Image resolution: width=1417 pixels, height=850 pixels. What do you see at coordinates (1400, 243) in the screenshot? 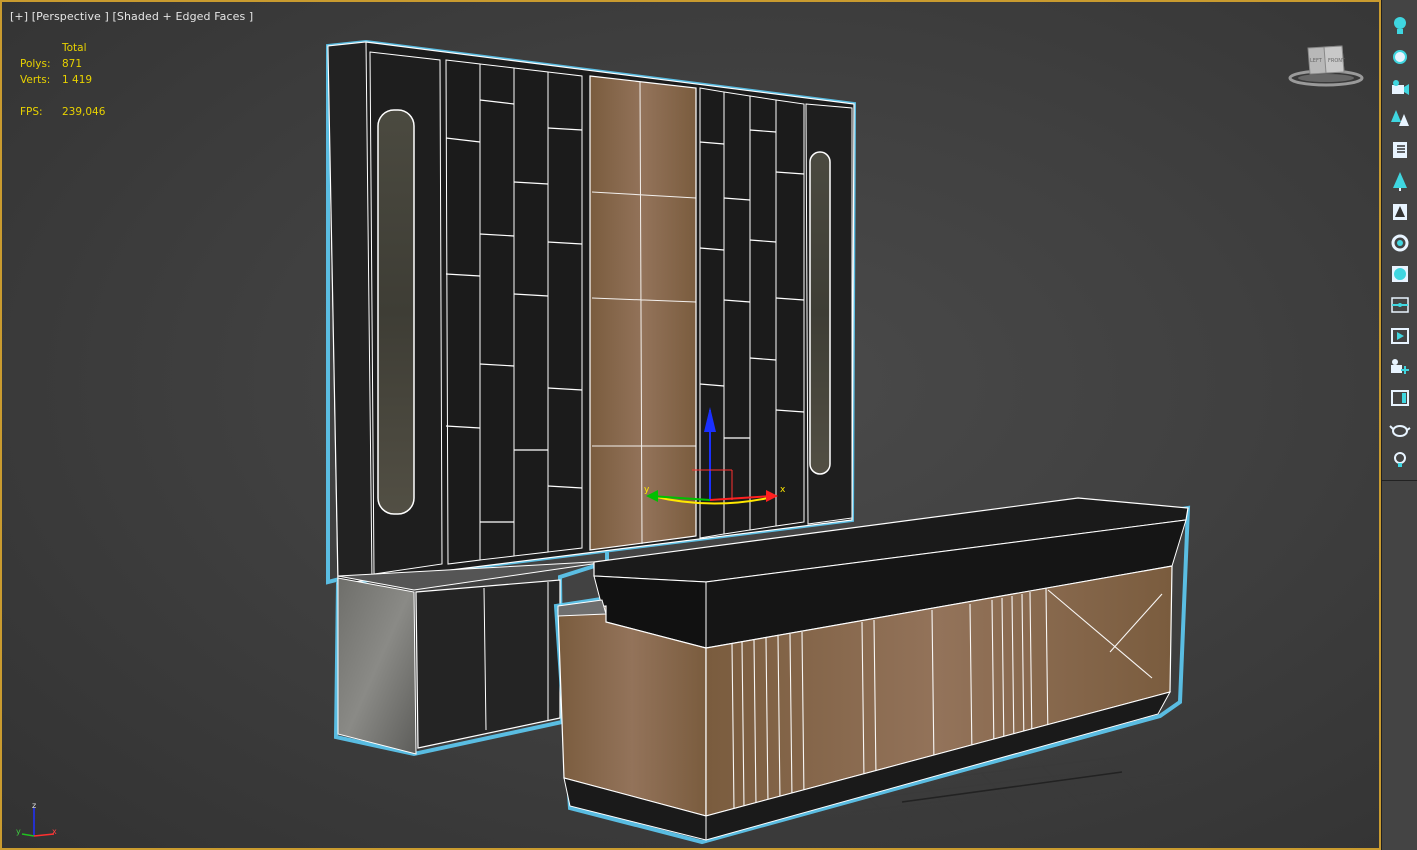
I see `rotate-icon` at bounding box center [1400, 243].